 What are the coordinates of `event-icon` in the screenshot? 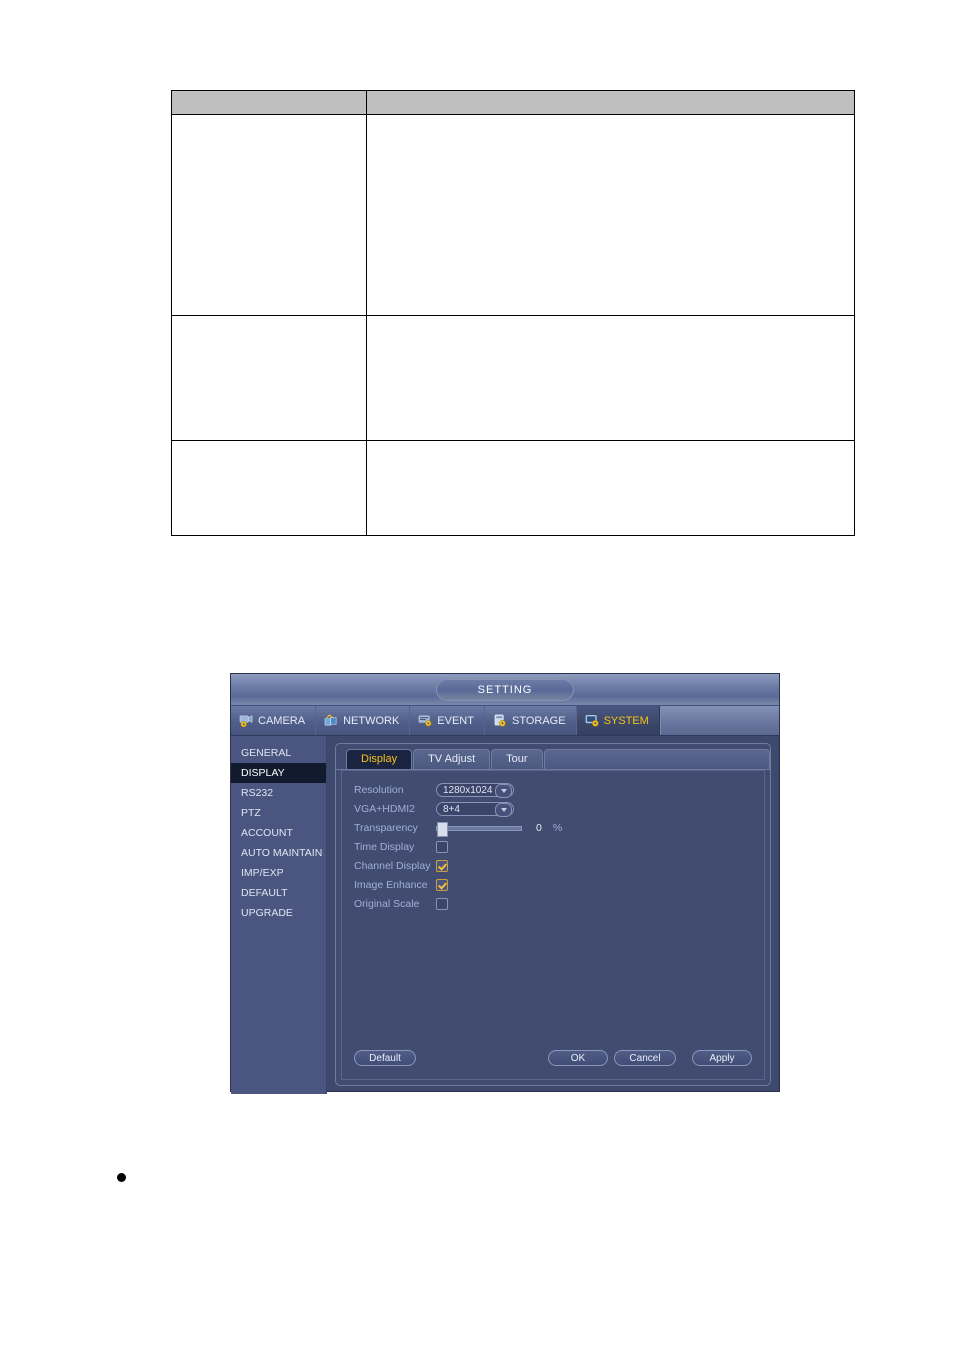 It's located at (425, 721).